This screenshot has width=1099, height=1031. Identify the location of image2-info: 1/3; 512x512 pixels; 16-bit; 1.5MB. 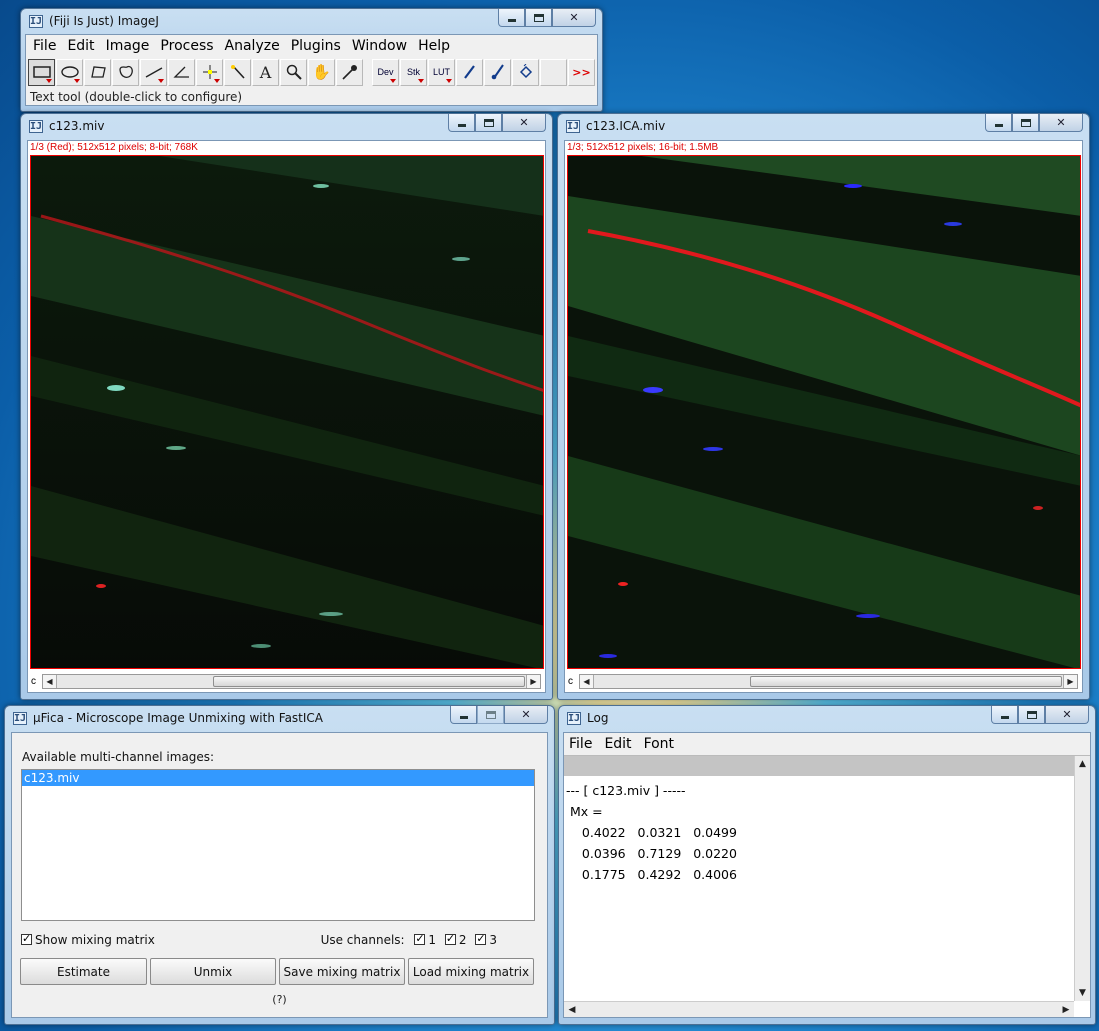
(643, 147).